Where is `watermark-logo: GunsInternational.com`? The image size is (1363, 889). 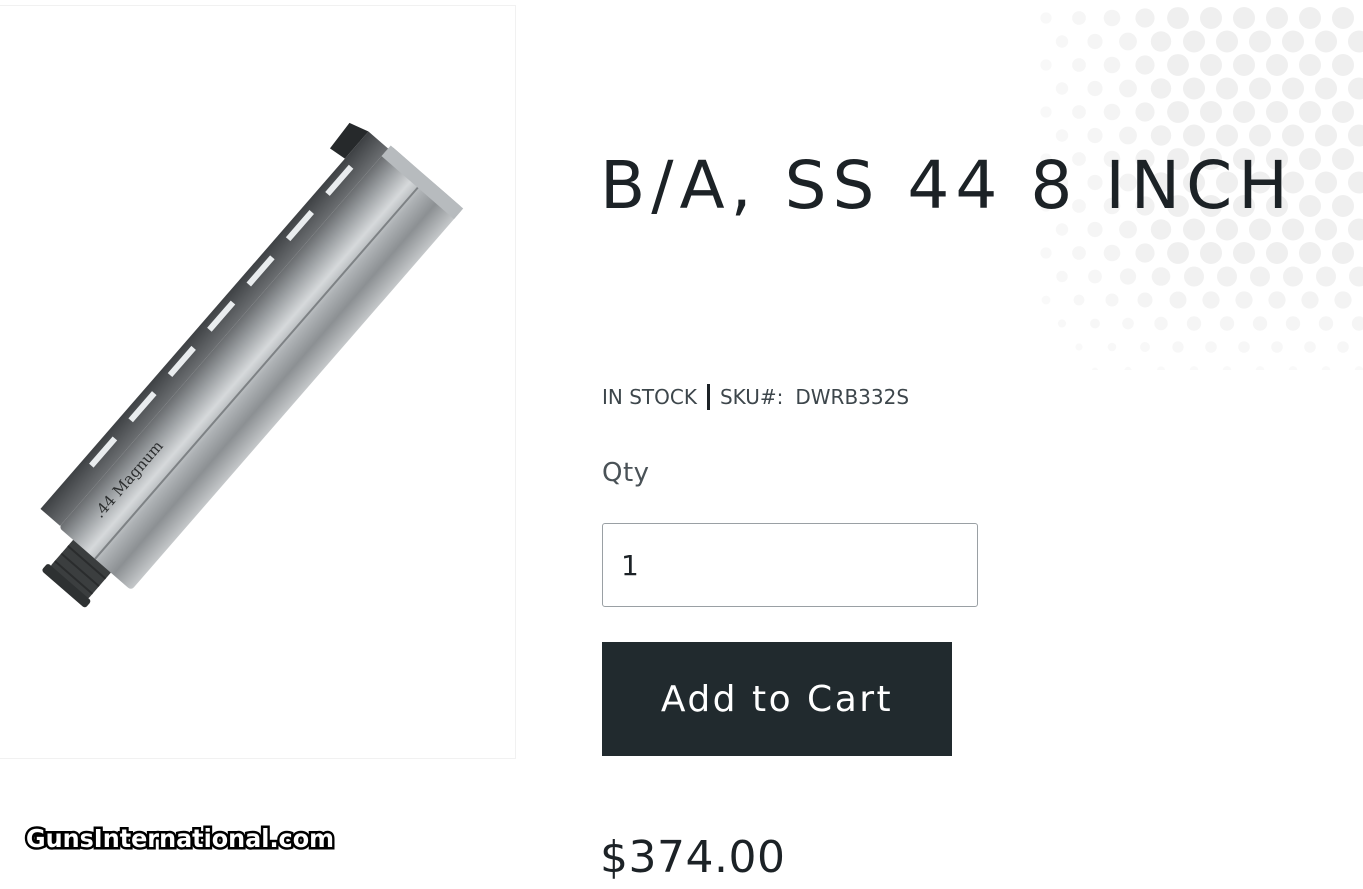 watermark-logo: GunsInternational.com is located at coordinates (182, 838).